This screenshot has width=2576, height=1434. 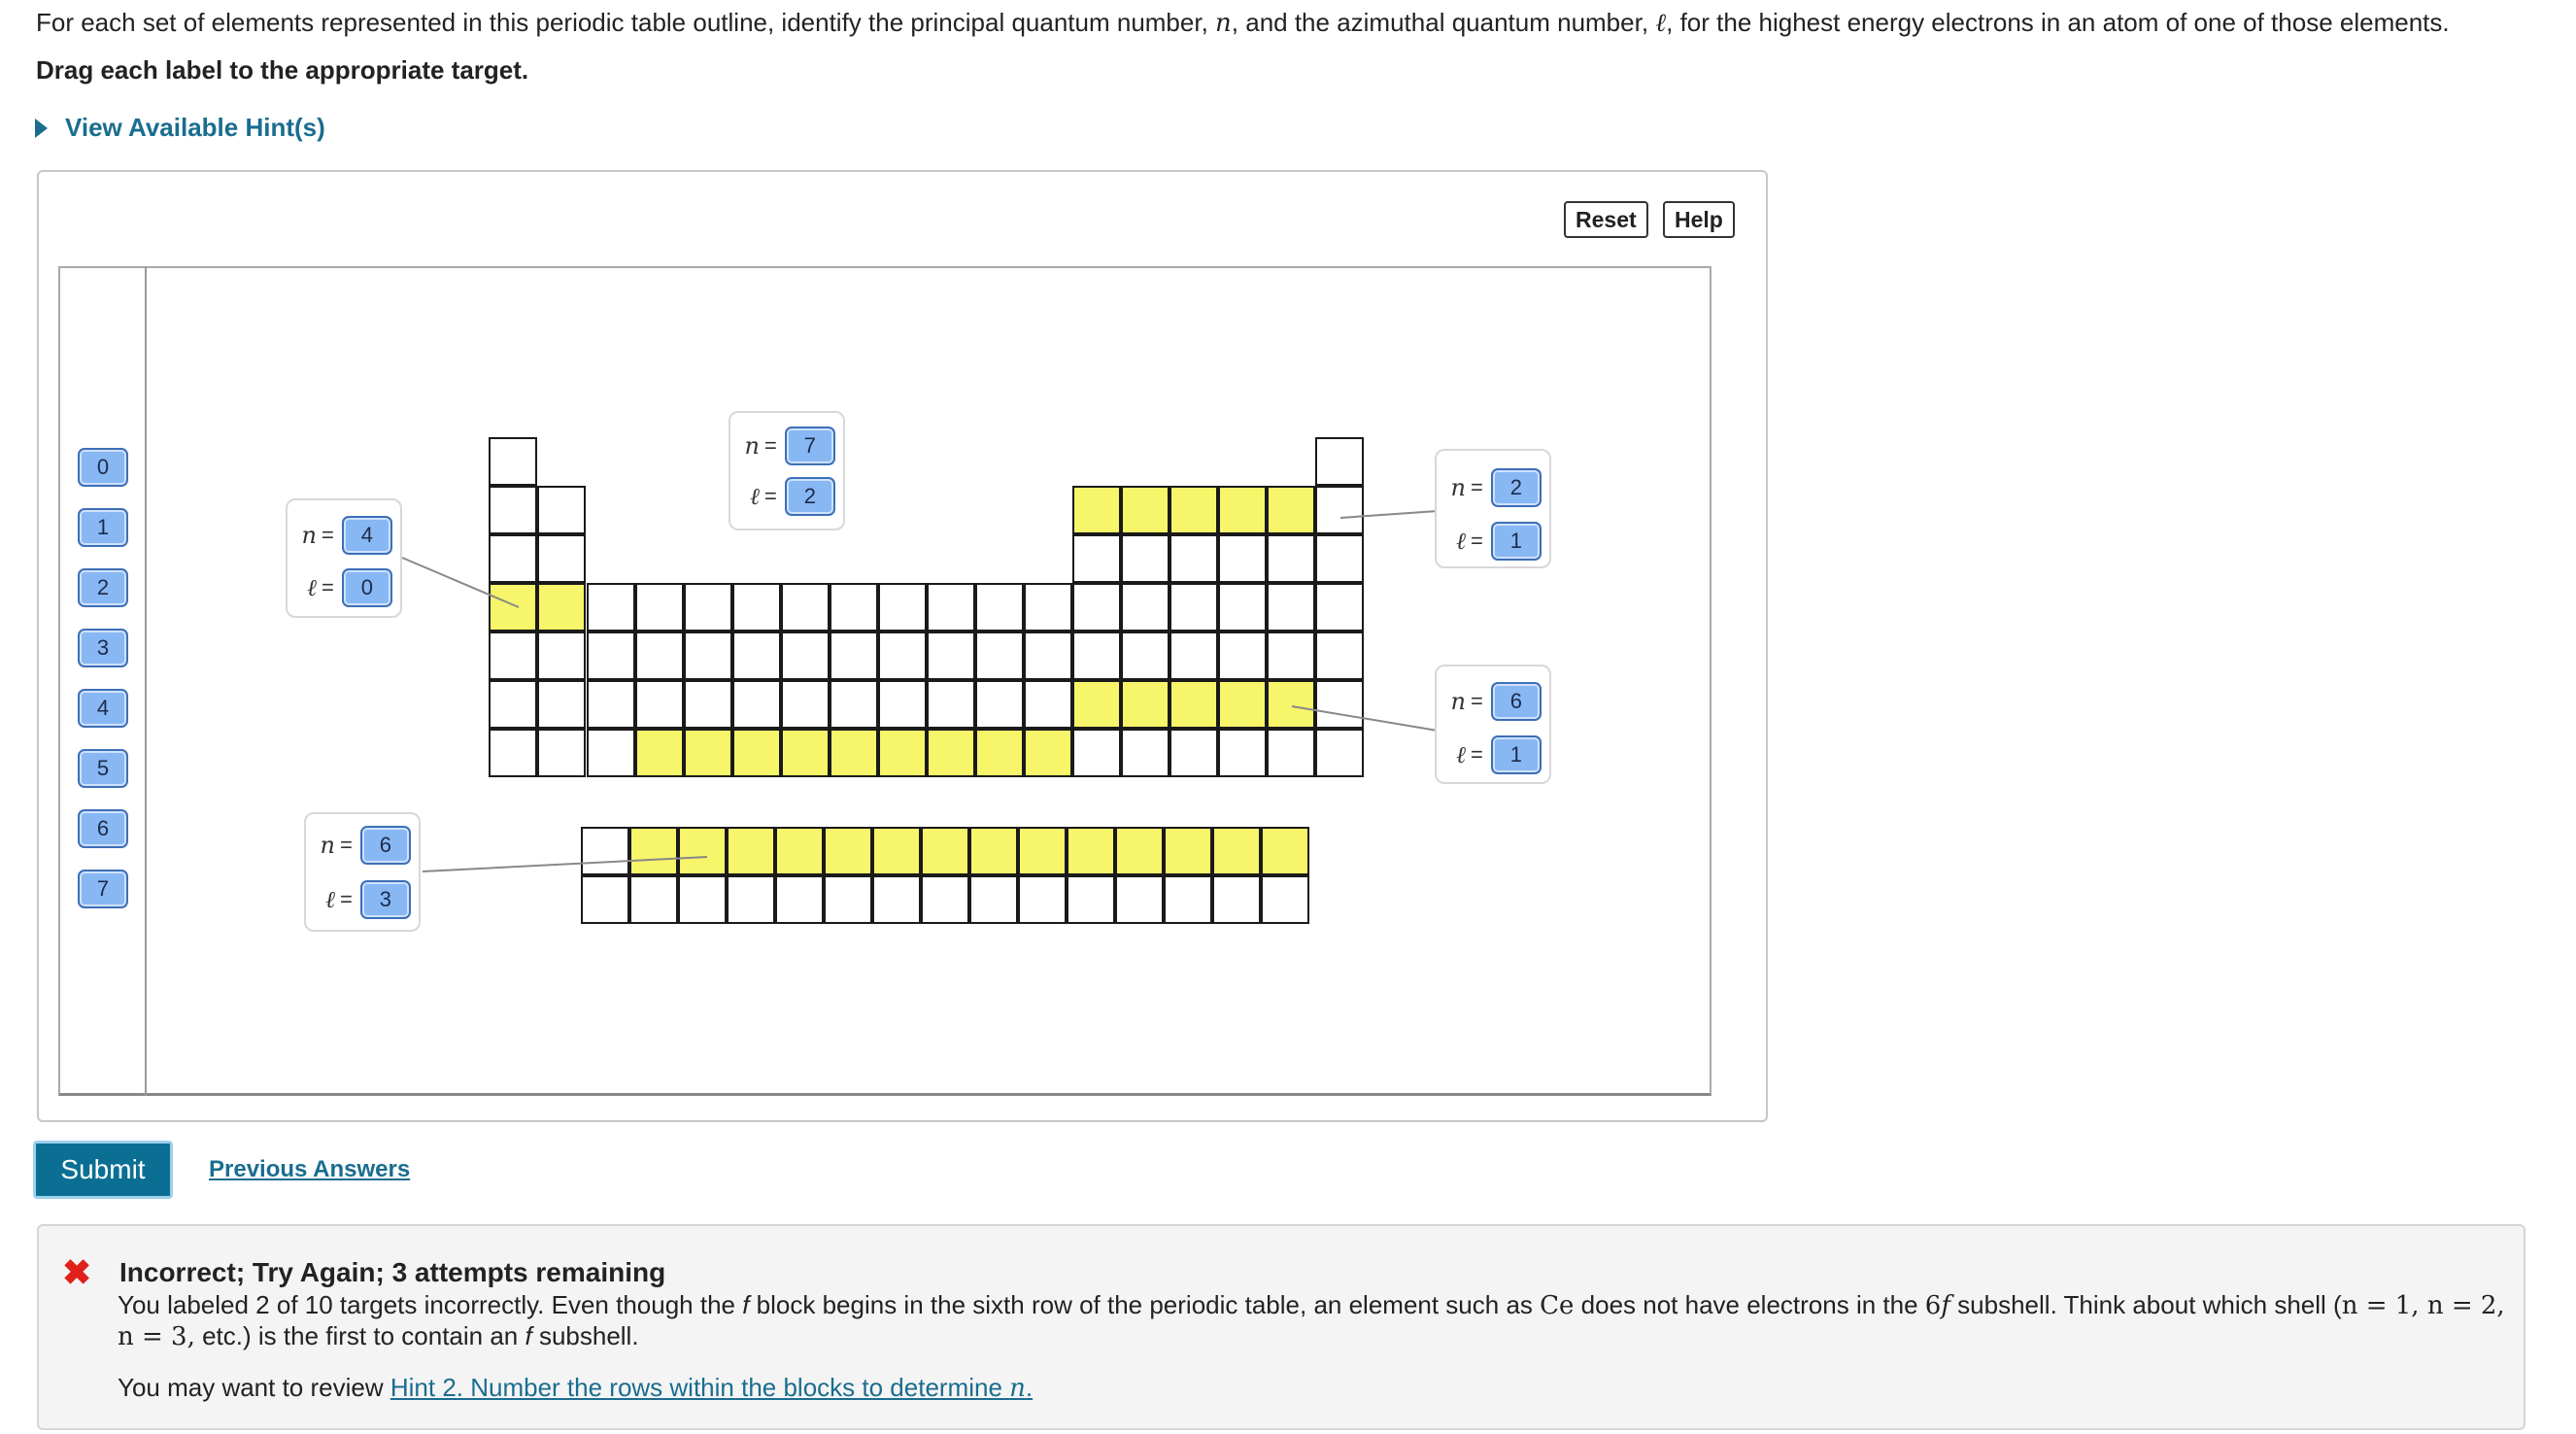 What do you see at coordinates (385, 899) in the screenshot?
I see `l-value-chip: 3` at bounding box center [385, 899].